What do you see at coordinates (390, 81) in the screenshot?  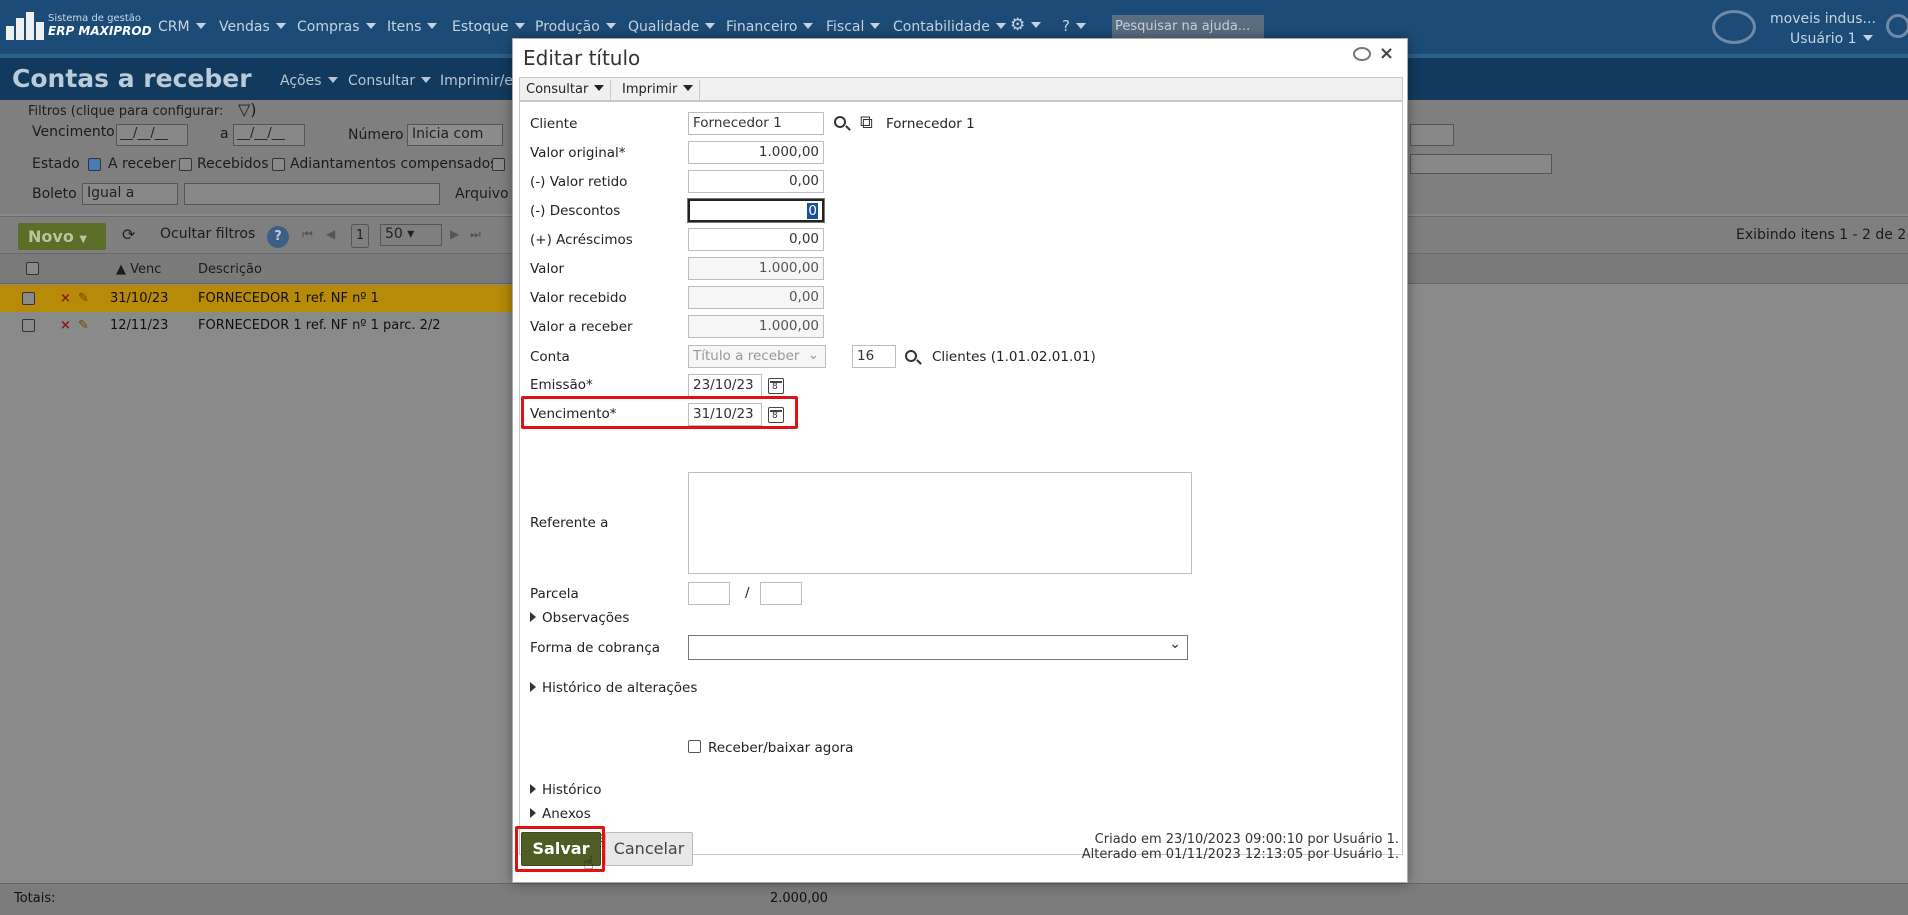 I see `menu-consultar: Consultar` at bounding box center [390, 81].